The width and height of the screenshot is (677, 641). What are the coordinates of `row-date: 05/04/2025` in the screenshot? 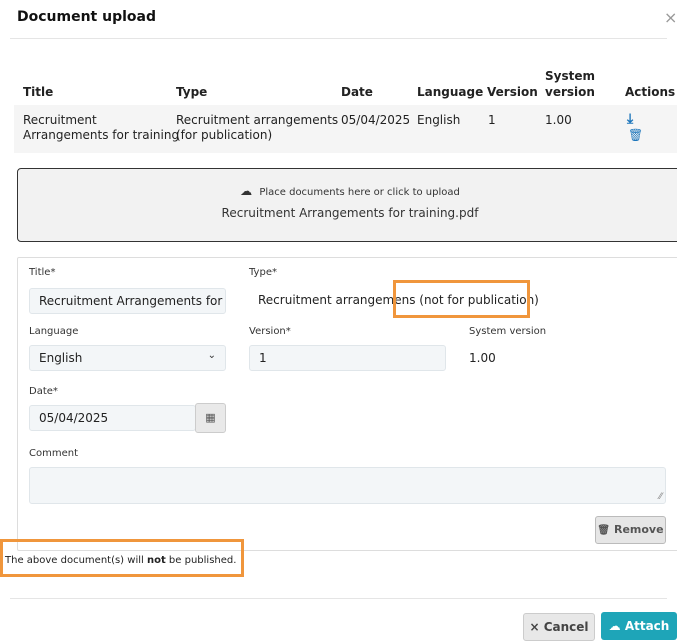 It's located at (376, 120).